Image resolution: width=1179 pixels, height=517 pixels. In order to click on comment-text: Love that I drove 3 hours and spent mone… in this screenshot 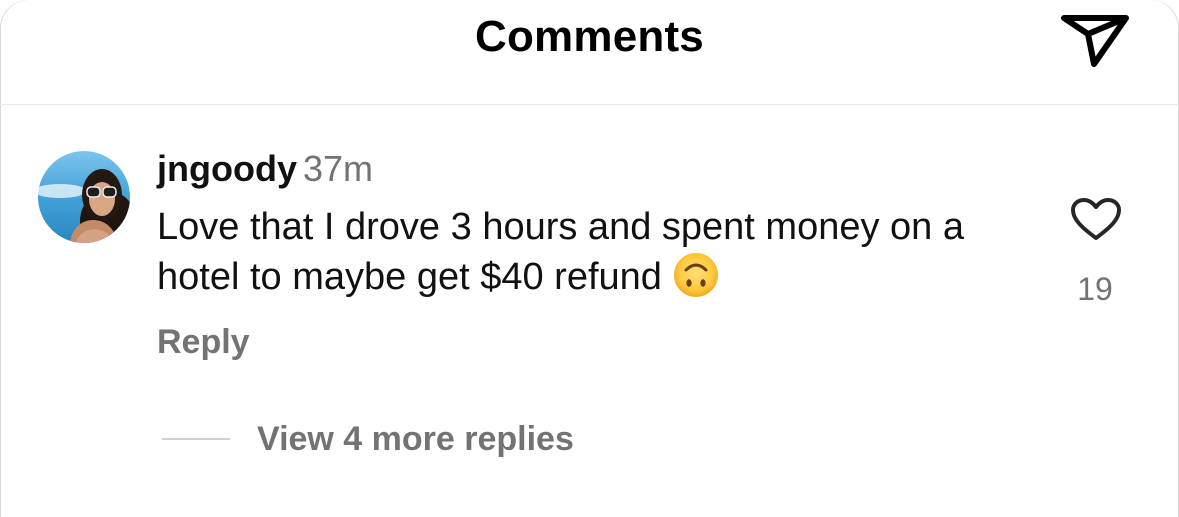, I will do `click(560, 252)`.